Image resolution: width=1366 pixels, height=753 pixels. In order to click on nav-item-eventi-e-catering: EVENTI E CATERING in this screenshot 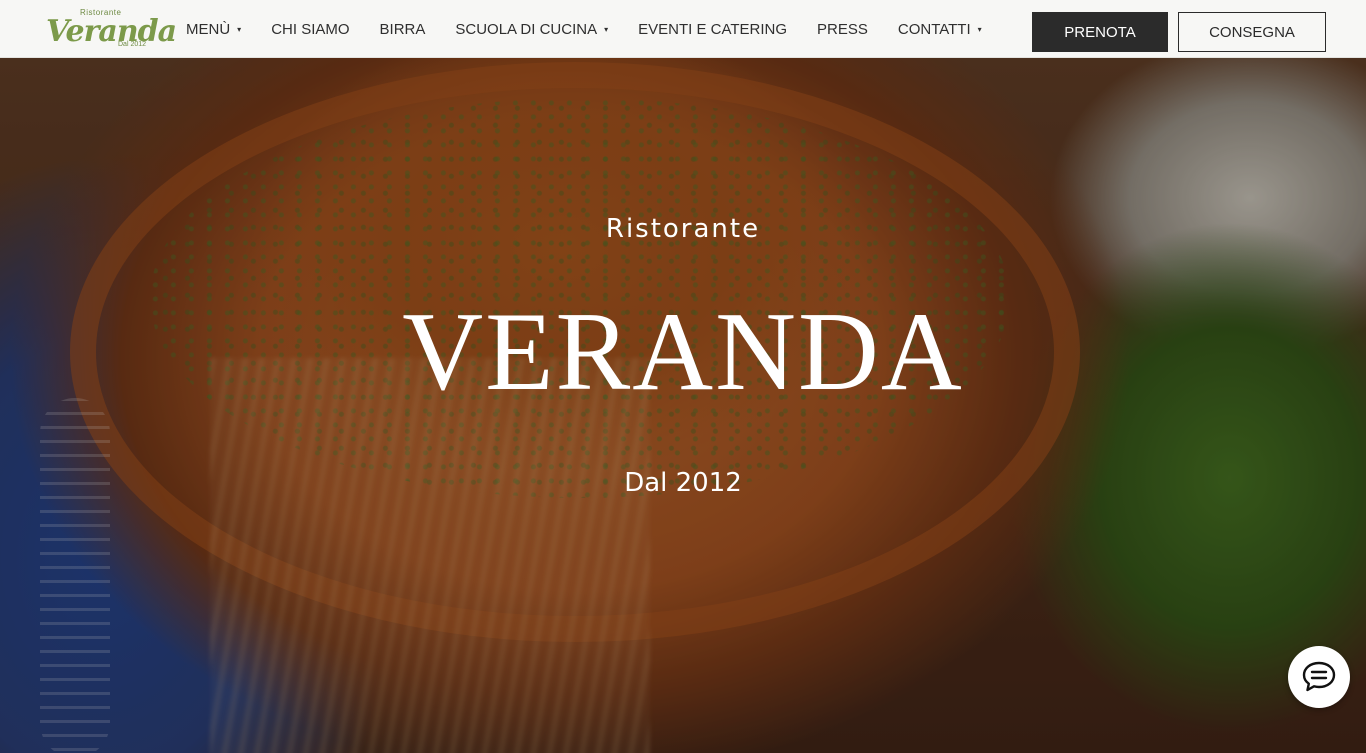, I will do `click(712, 29)`.